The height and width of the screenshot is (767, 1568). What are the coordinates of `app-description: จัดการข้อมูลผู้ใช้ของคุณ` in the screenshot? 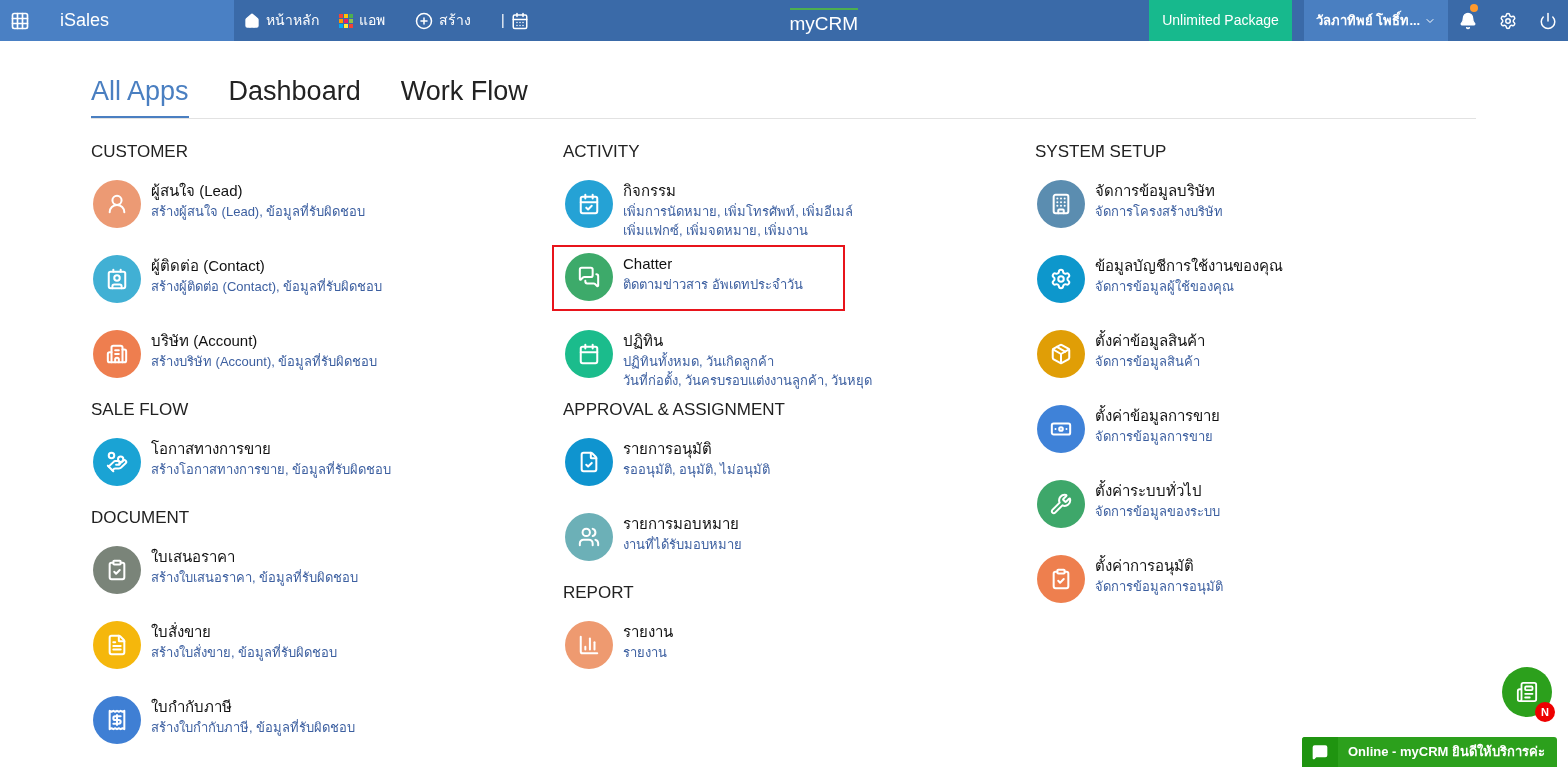 It's located at (1165, 286).